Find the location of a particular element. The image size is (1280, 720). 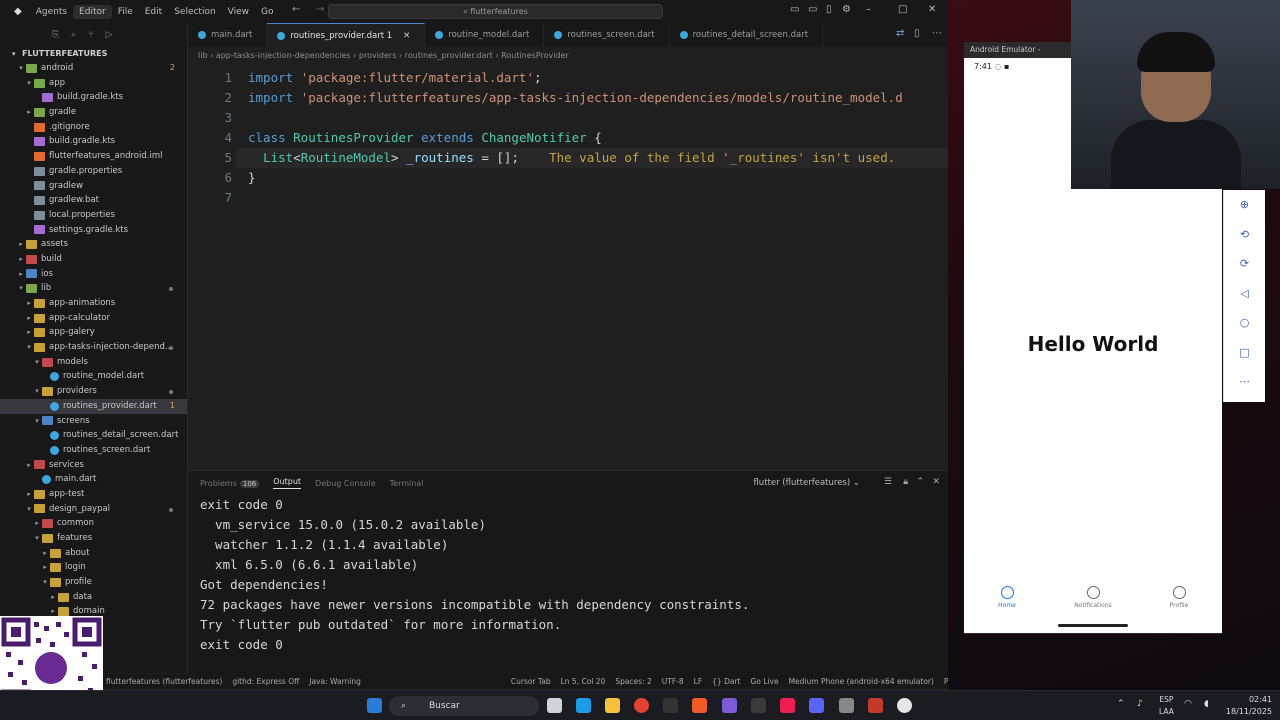

brave-icon is located at coordinates (699, 705).